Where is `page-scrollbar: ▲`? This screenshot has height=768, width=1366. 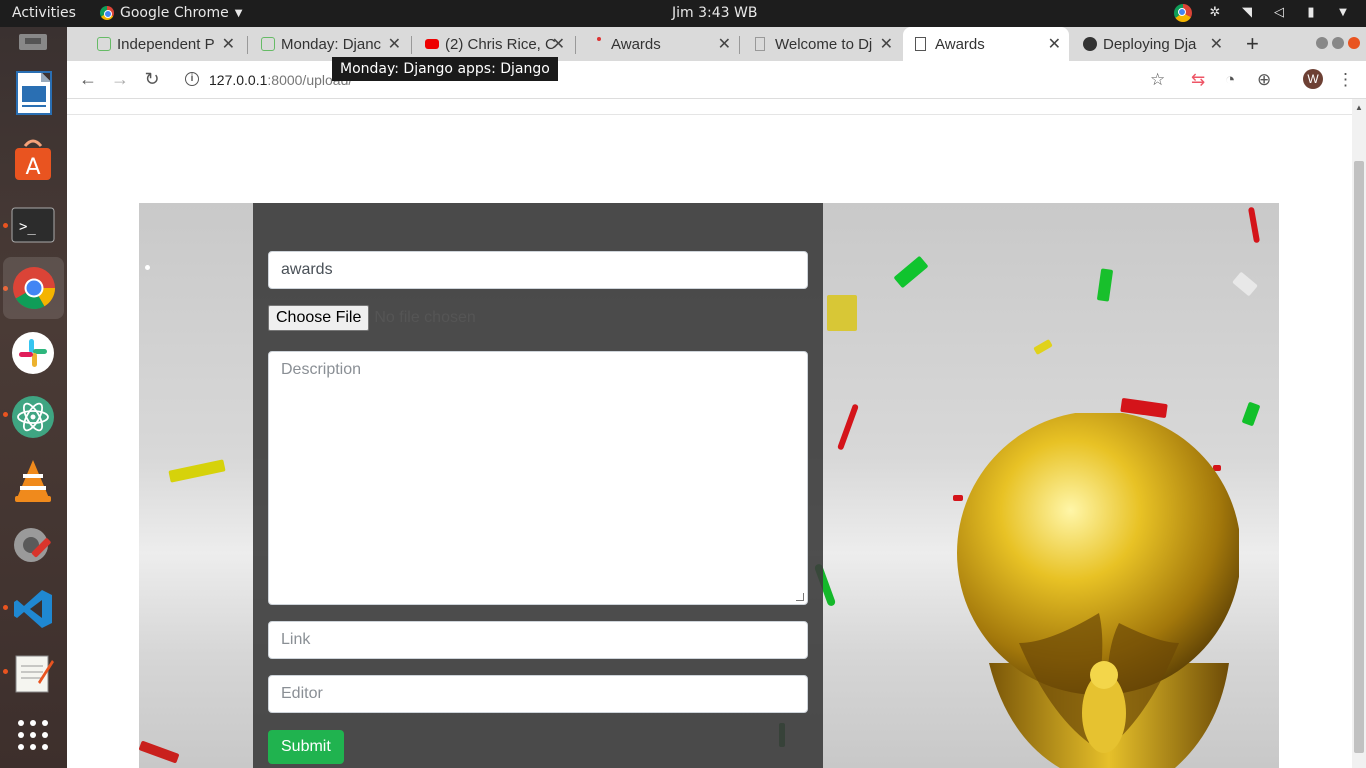 page-scrollbar: ▲ is located at coordinates (1359, 433).